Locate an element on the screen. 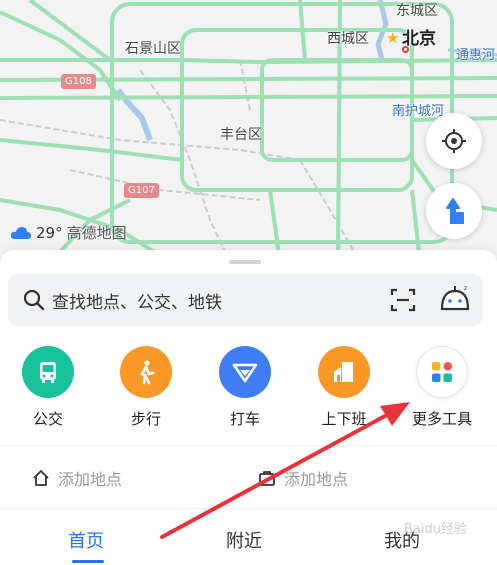 Image resolution: width=497 pixels, height=565 pixels. quick-add-home-label: 添加地点 is located at coordinates (90, 479).